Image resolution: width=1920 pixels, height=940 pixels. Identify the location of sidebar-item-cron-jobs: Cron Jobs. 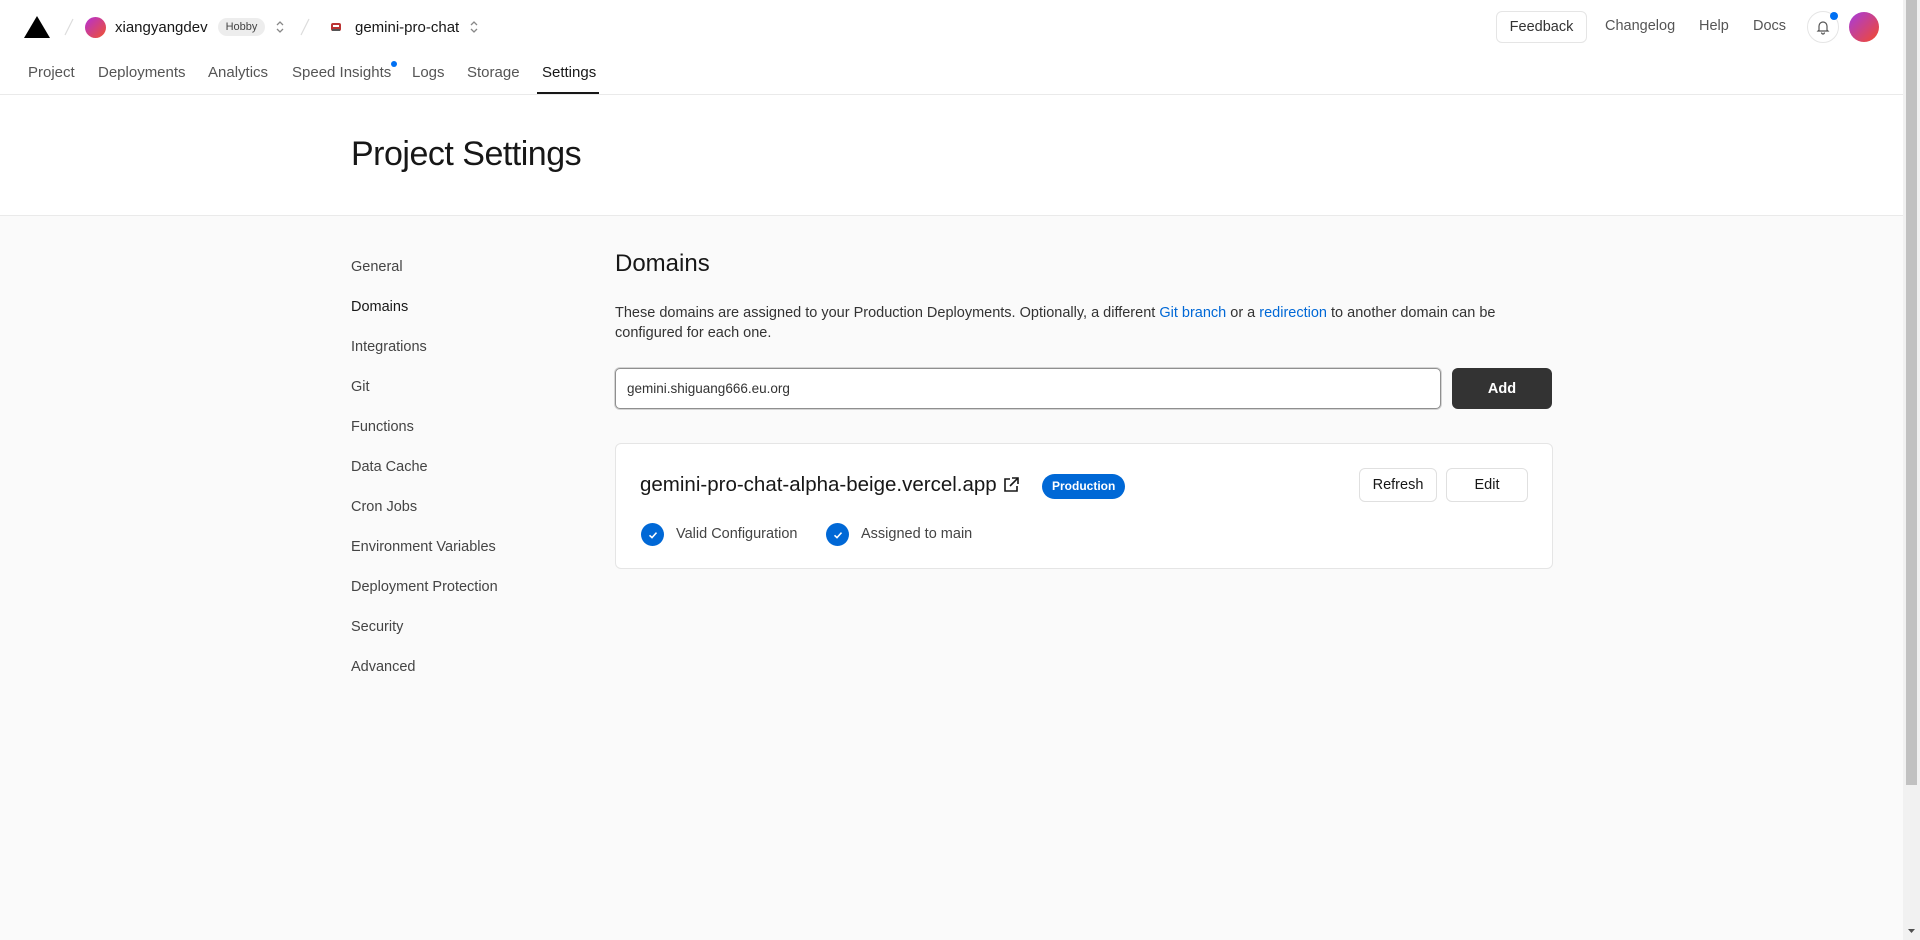
(384, 507).